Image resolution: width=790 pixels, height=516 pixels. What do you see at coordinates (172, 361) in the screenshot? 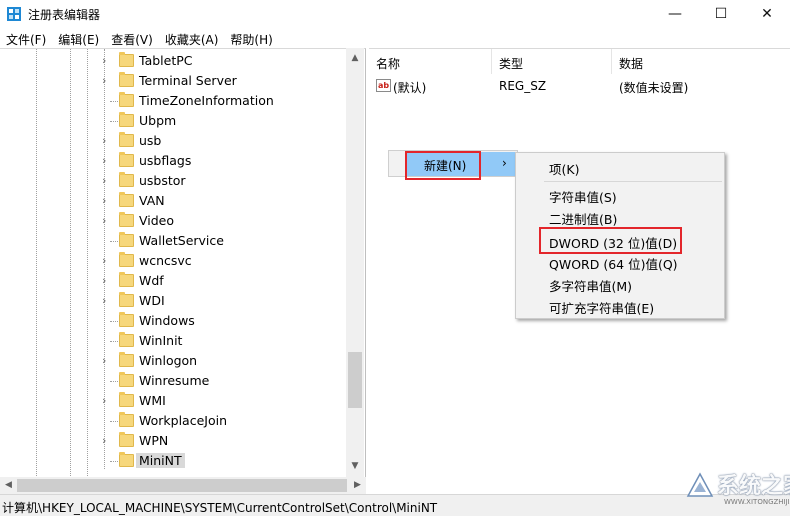
I see `tree-item: › Winlogon` at bounding box center [172, 361].